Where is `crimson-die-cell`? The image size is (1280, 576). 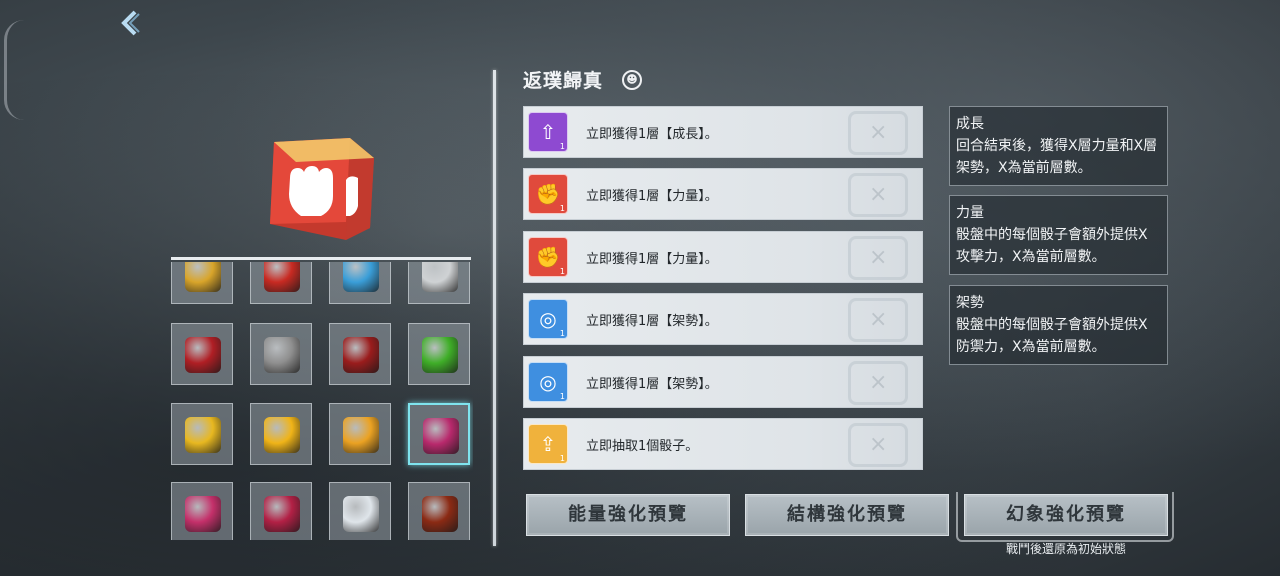 crimson-die-cell is located at coordinates (281, 511).